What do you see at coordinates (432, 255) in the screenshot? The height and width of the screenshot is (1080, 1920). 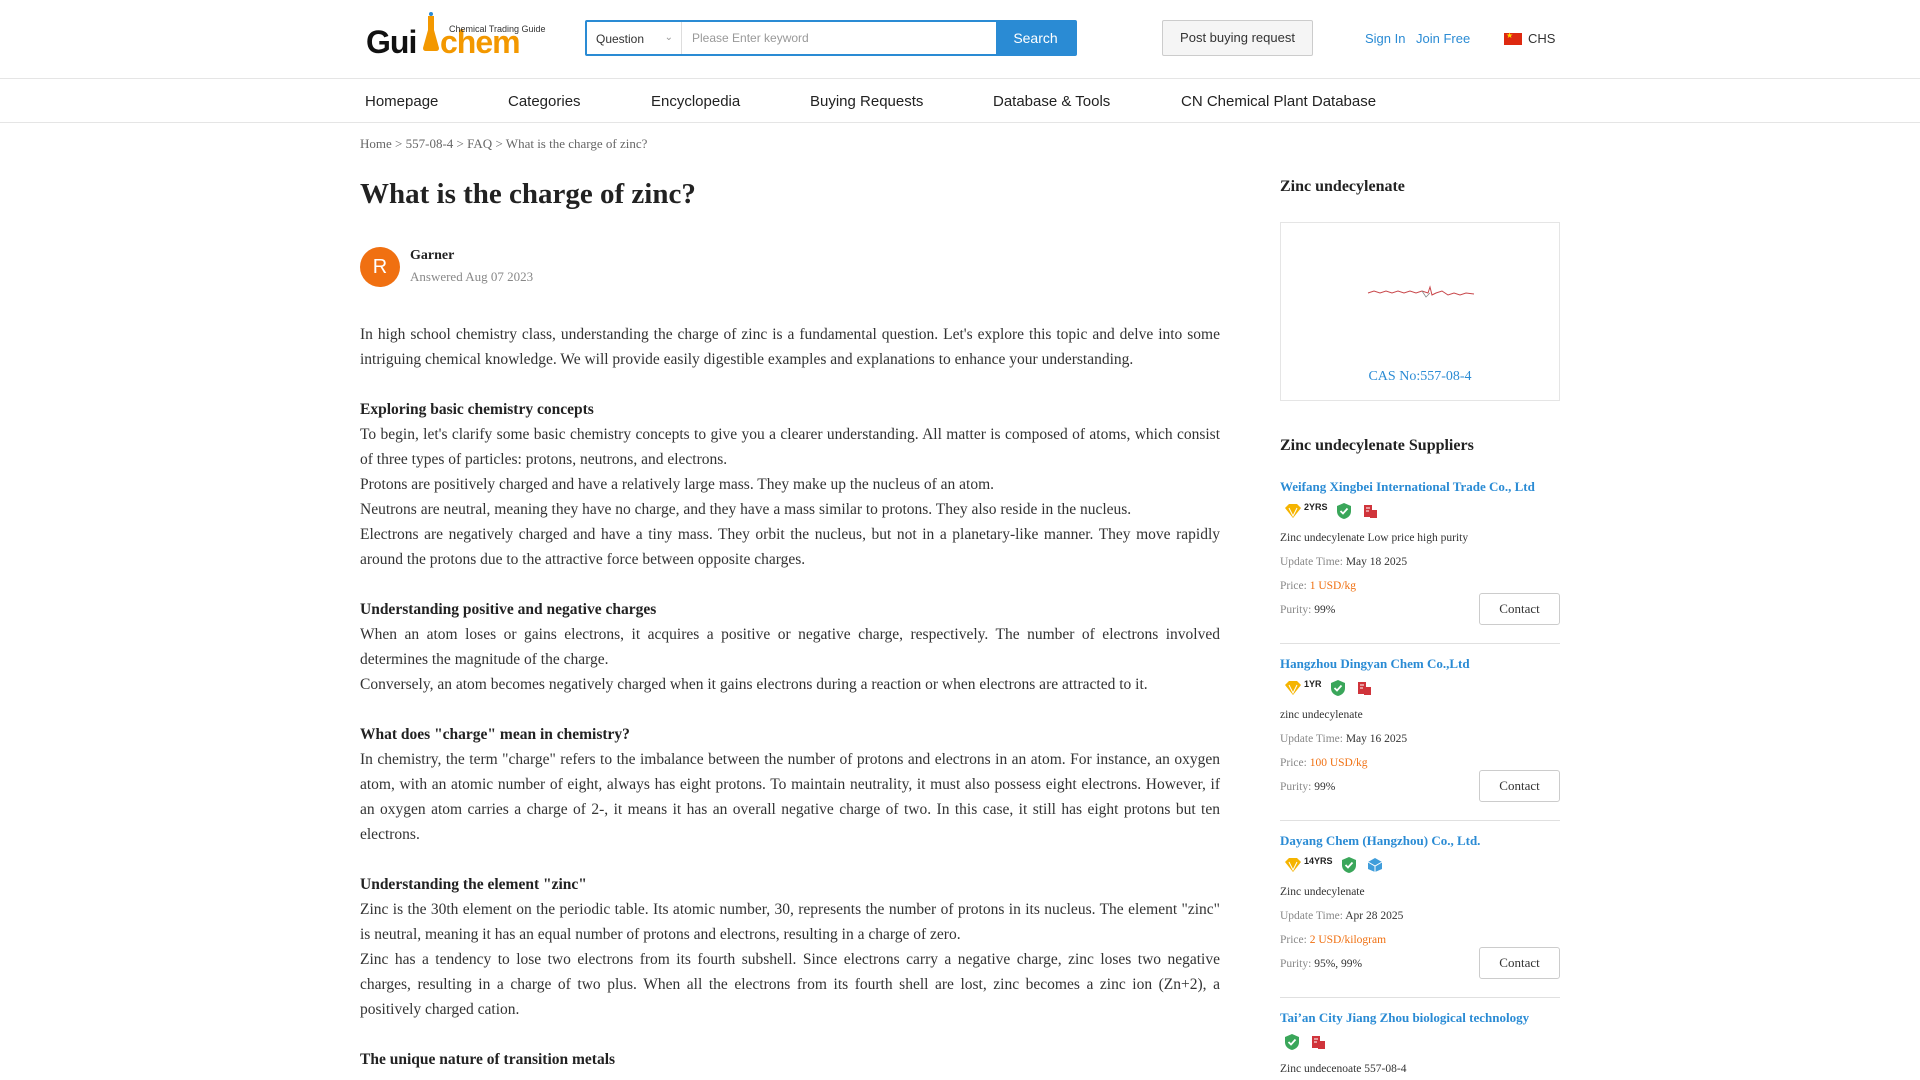 I see `author-name: Garner` at bounding box center [432, 255].